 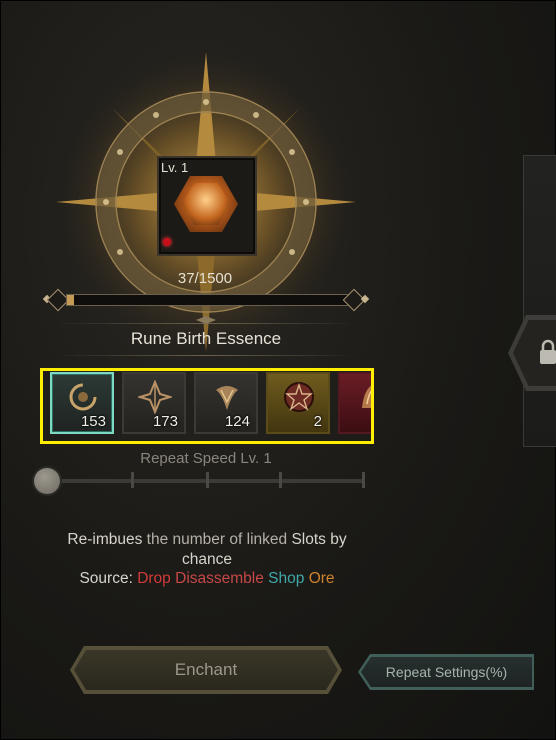 What do you see at coordinates (322, 578) in the screenshot?
I see `source-ore-link: Ore` at bounding box center [322, 578].